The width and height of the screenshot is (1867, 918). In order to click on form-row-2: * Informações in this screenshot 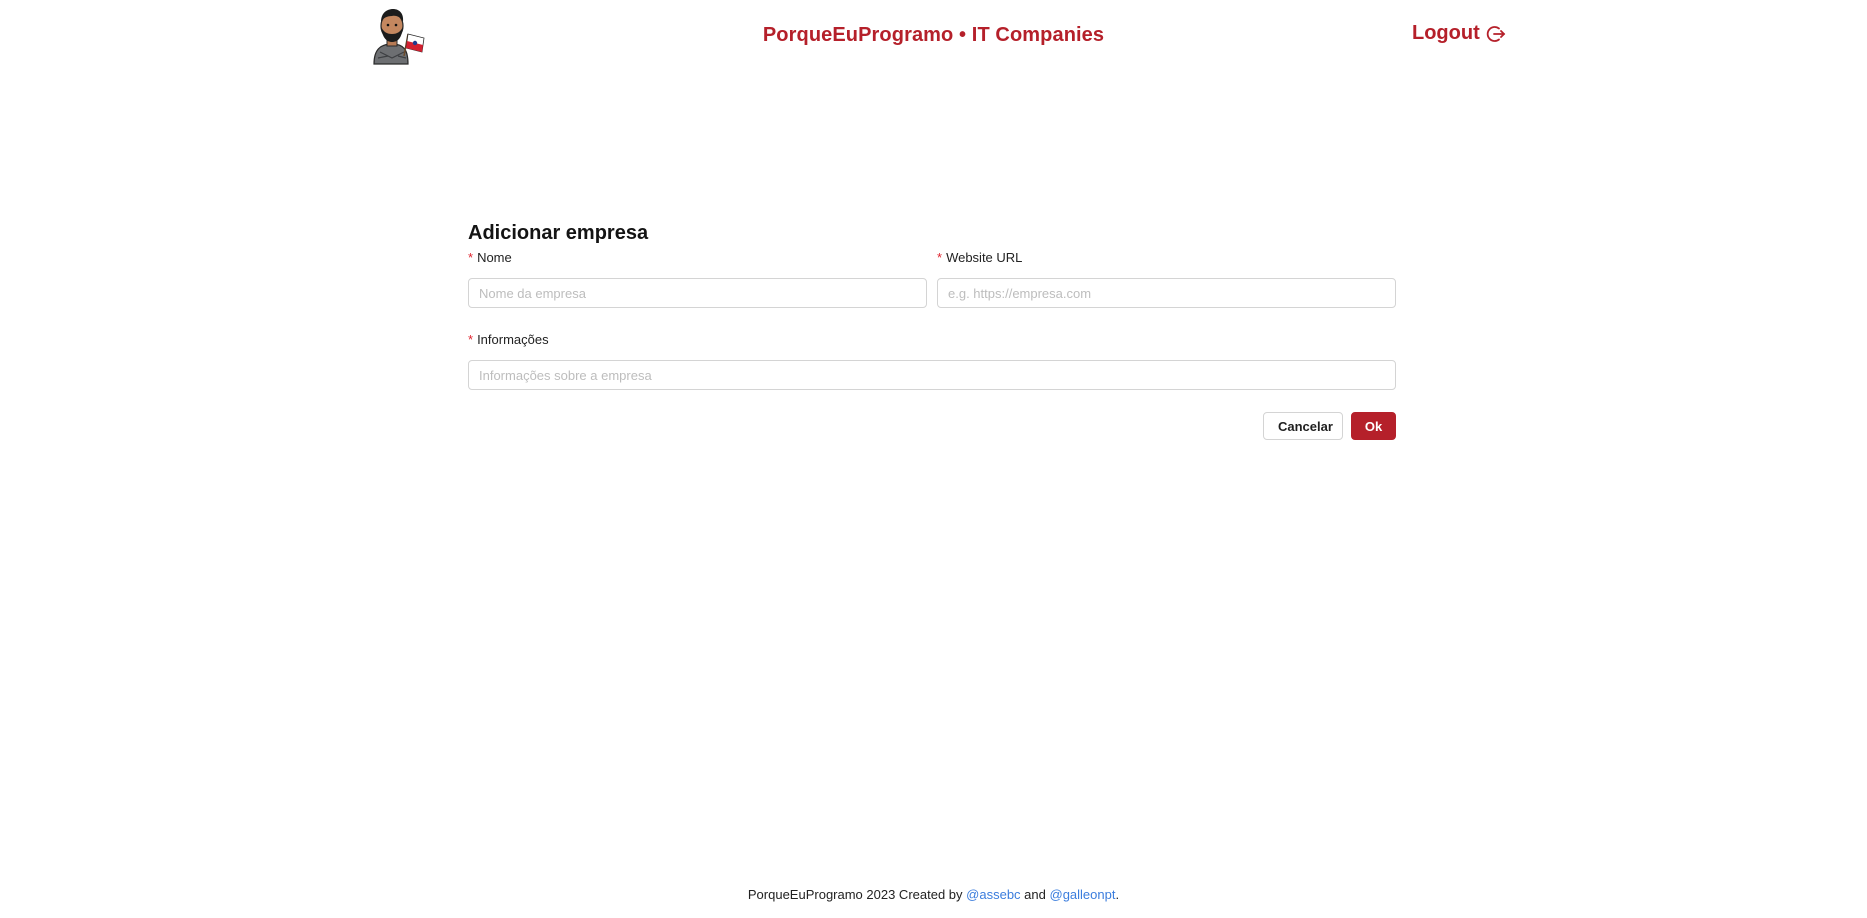, I will do `click(932, 360)`.